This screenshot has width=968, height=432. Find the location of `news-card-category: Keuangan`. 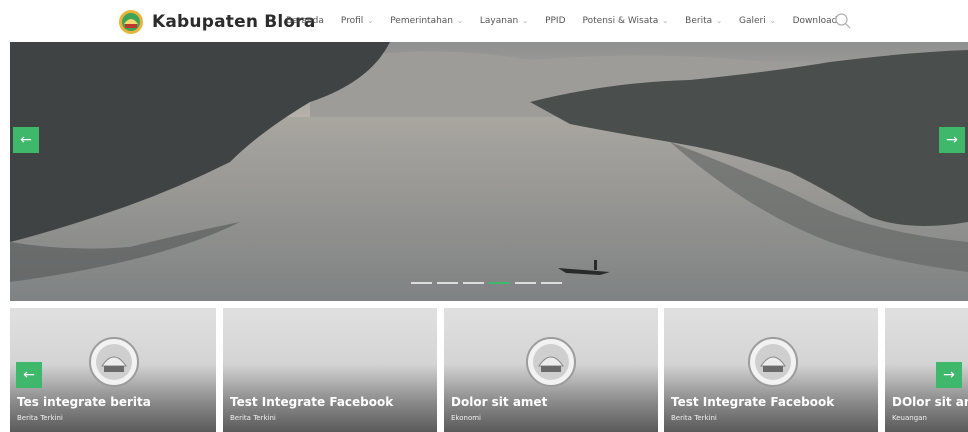

news-card-category: Keuangan is located at coordinates (909, 418).